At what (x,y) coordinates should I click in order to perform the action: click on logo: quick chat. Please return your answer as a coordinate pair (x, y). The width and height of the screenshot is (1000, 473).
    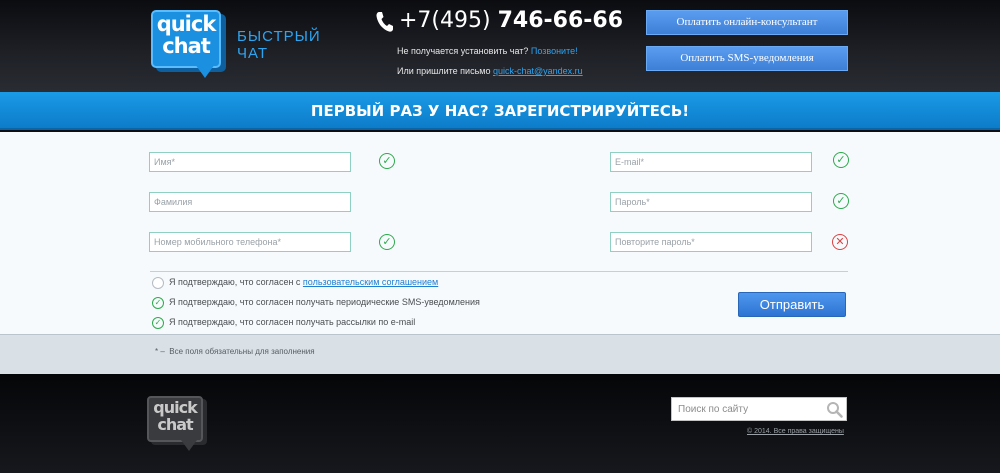
    Looking at the image, I should click on (190, 46).